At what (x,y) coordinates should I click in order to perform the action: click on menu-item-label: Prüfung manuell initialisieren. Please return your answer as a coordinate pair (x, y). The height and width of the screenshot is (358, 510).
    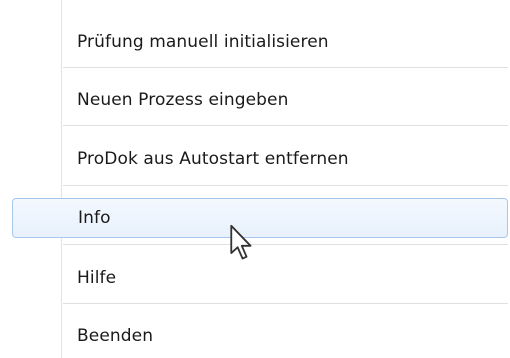
    Looking at the image, I should click on (203, 42).